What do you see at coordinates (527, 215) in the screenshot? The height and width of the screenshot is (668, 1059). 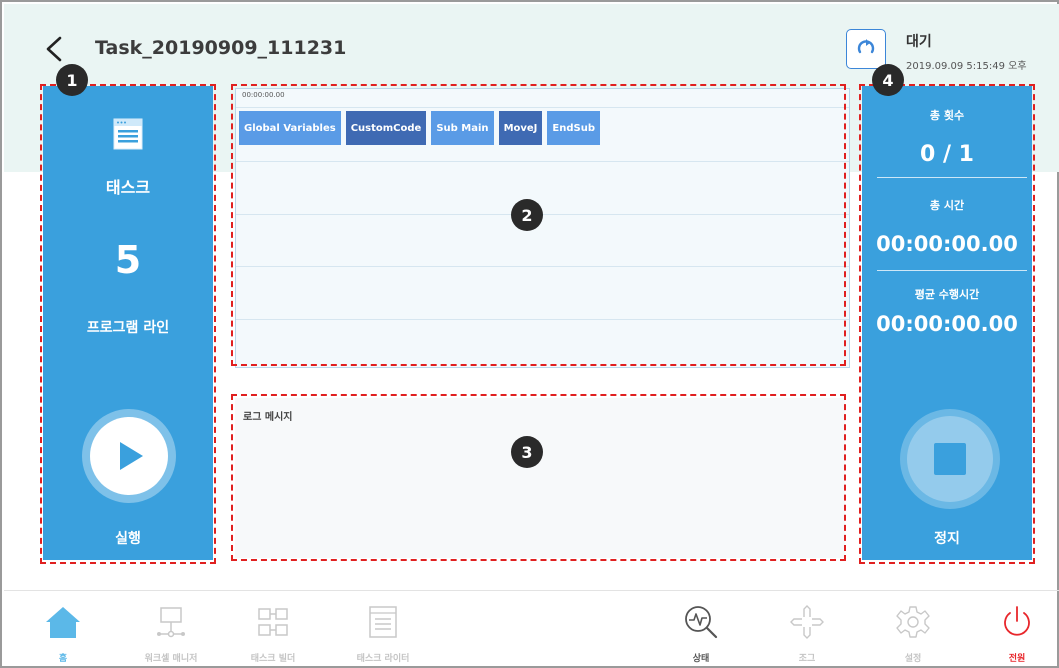 I see `annotation-badge-2: 2` at bounding box center [527, 215].